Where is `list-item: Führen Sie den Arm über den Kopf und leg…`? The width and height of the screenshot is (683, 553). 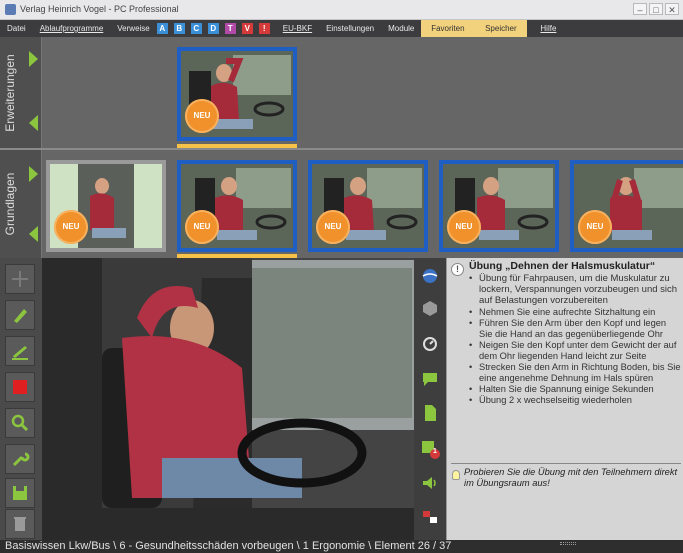
list-item: Führen Sie den Arm über den Kopf und leg… is located at coordinates (574, 329).